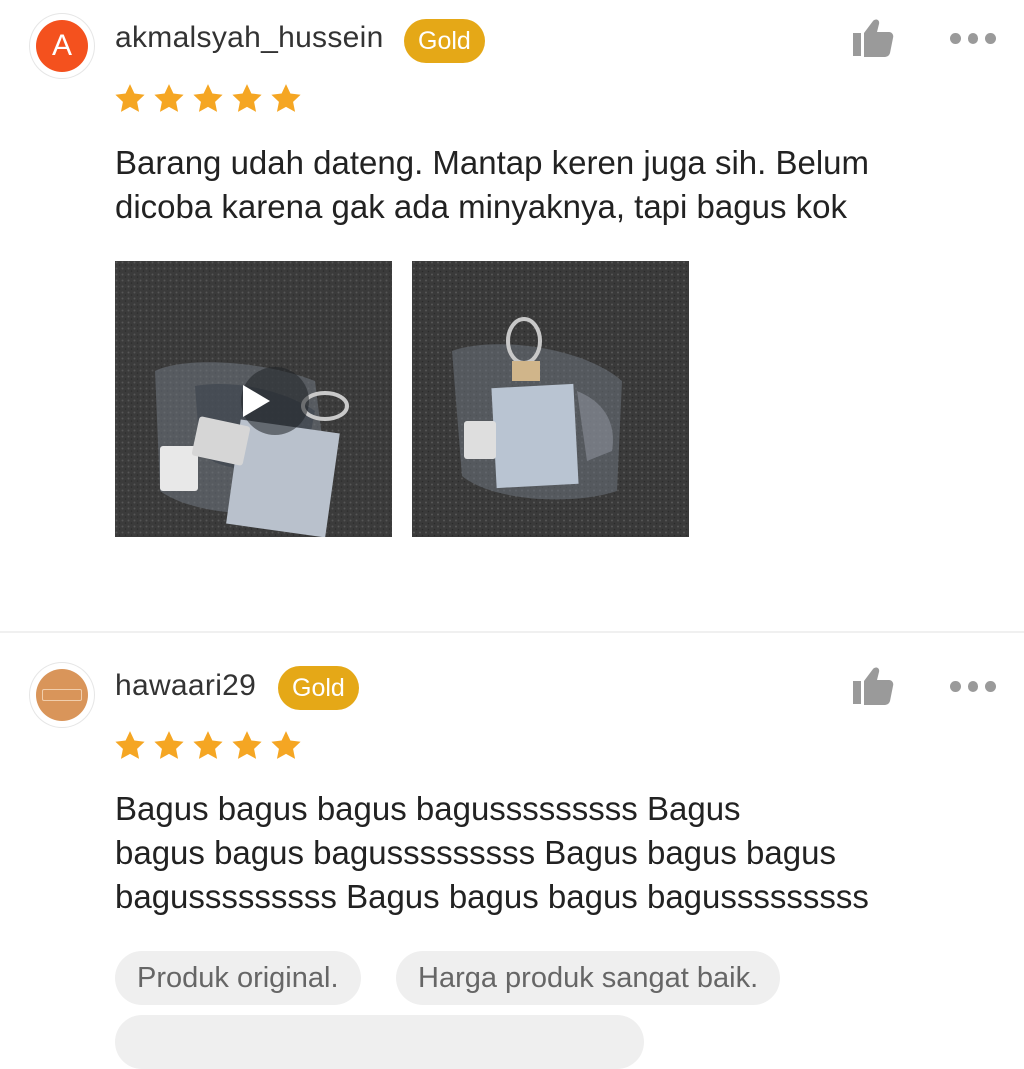 This screenshot has width=1024, height=1069. I want to click on review-photo-thumbnail, so click(550, 399).